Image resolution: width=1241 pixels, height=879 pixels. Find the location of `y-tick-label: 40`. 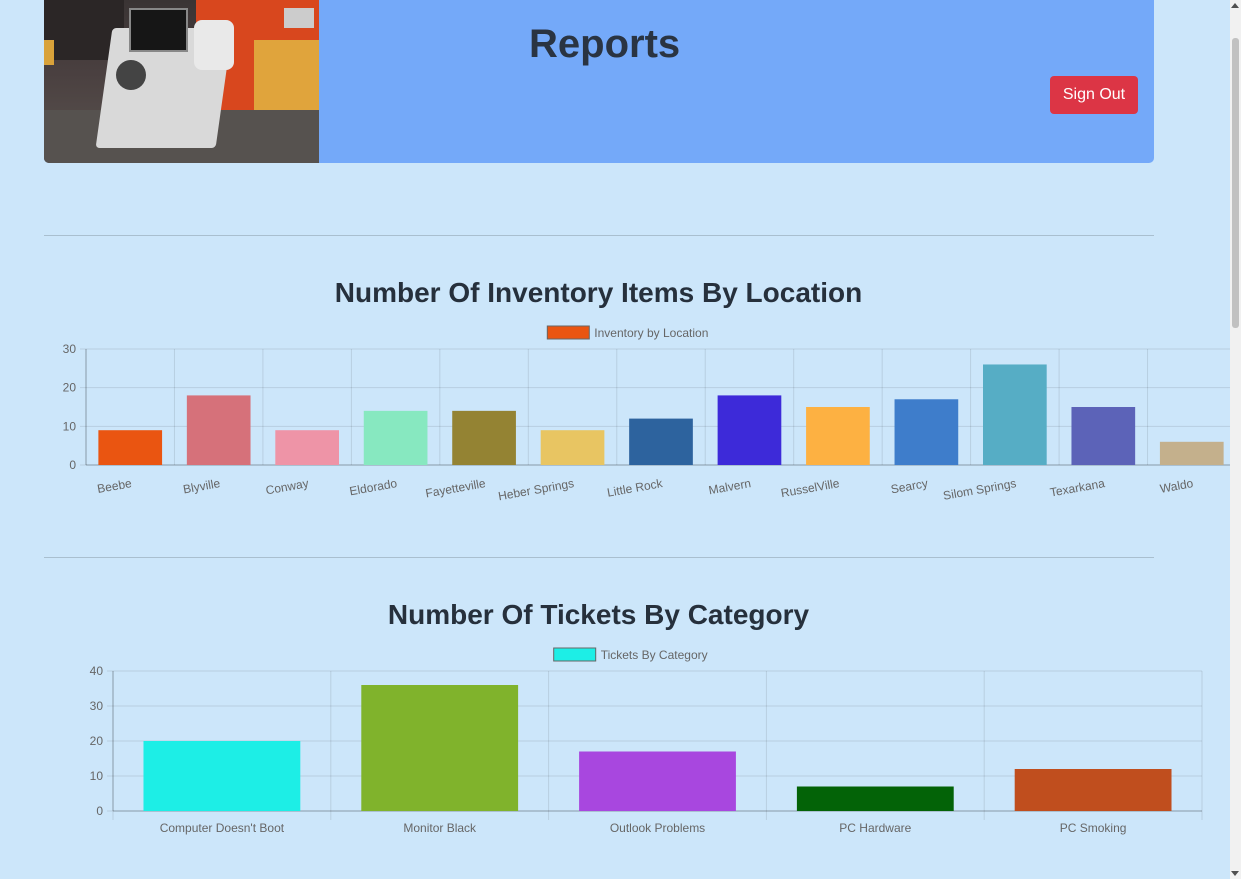

y-tick-label: 40 is located at coordinates (97, 671).